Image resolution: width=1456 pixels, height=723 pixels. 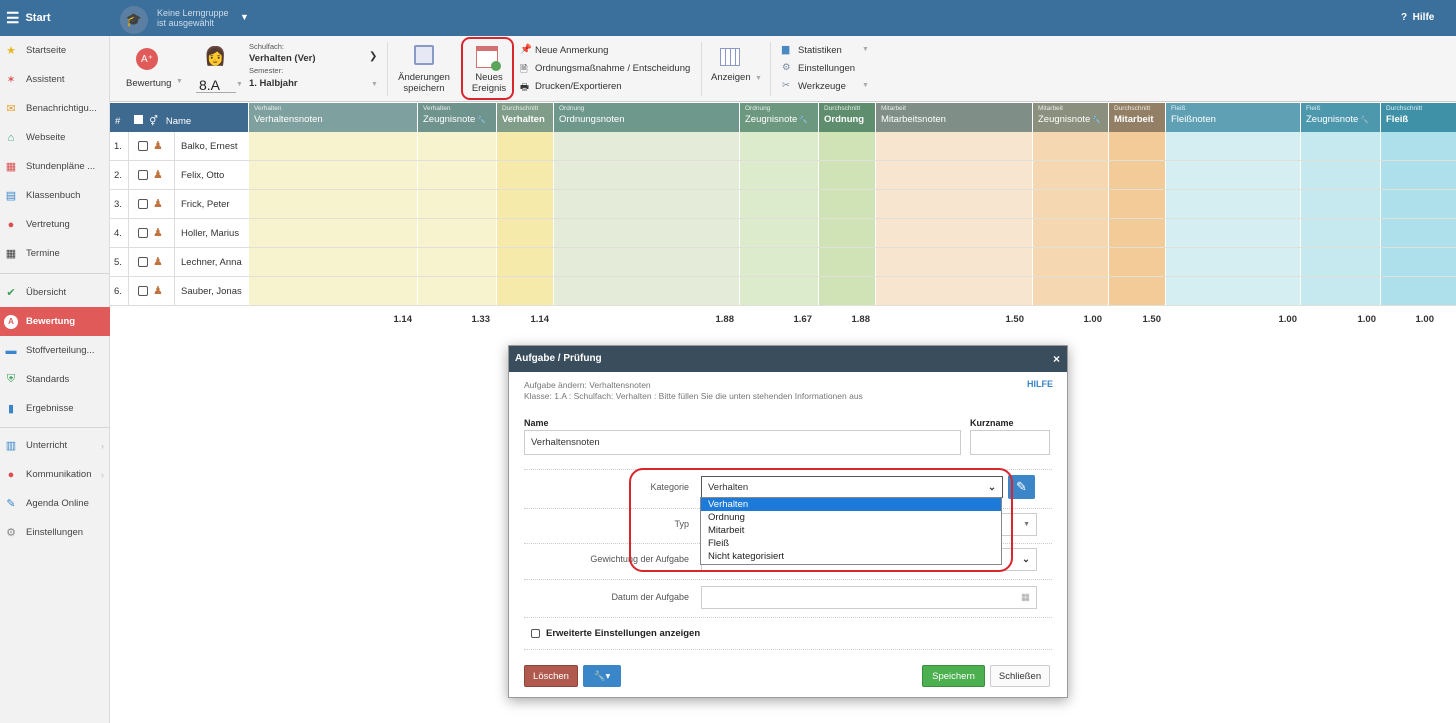 What do you see at coordinates (55, 50) in the screenshot?
I see `sidebar-item-star: ★ Startseite` at bounding box center [55, 50].